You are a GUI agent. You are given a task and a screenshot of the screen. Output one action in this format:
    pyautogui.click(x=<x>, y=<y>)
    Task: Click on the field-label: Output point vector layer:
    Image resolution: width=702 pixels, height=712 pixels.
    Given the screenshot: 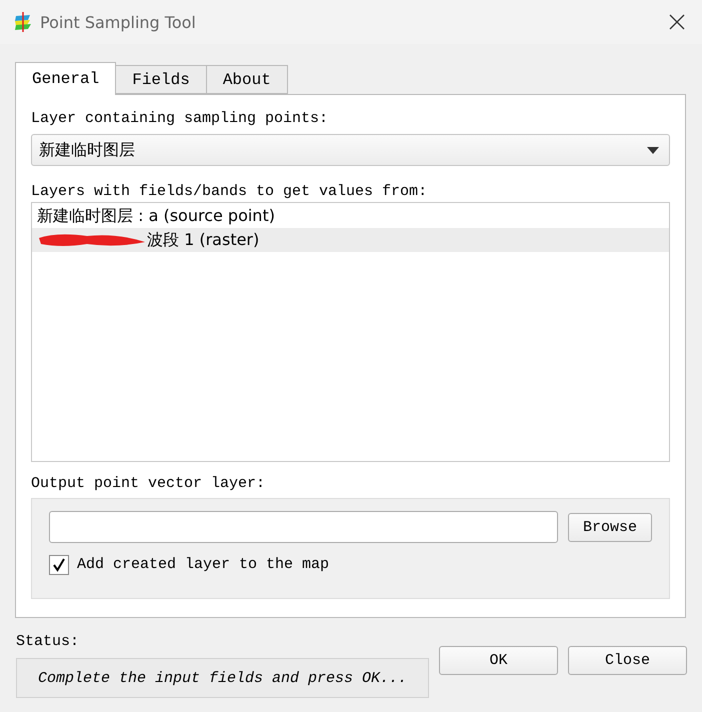 What is the action you would take?
    pyautogui.click(x=148, y=484)
    